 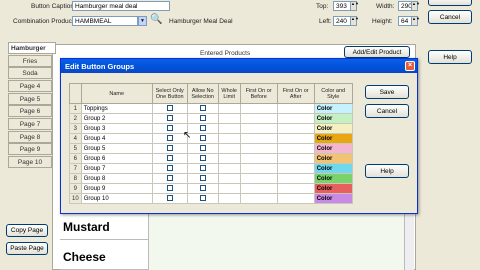 I want to click on food-button-cheese: Cheese, so click(x=104, y=257).